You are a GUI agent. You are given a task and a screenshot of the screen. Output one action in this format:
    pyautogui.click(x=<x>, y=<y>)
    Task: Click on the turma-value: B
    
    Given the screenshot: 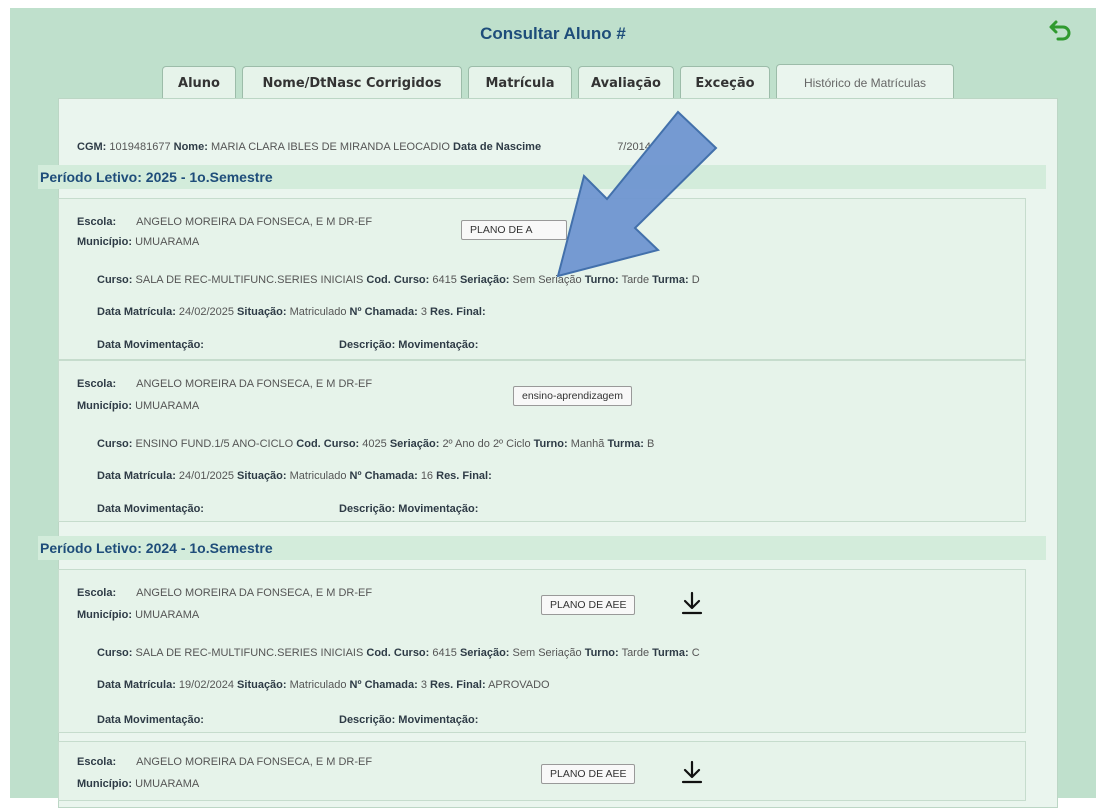 What is the action you would take?
    pyautogui.click(x=650, y=444)
    